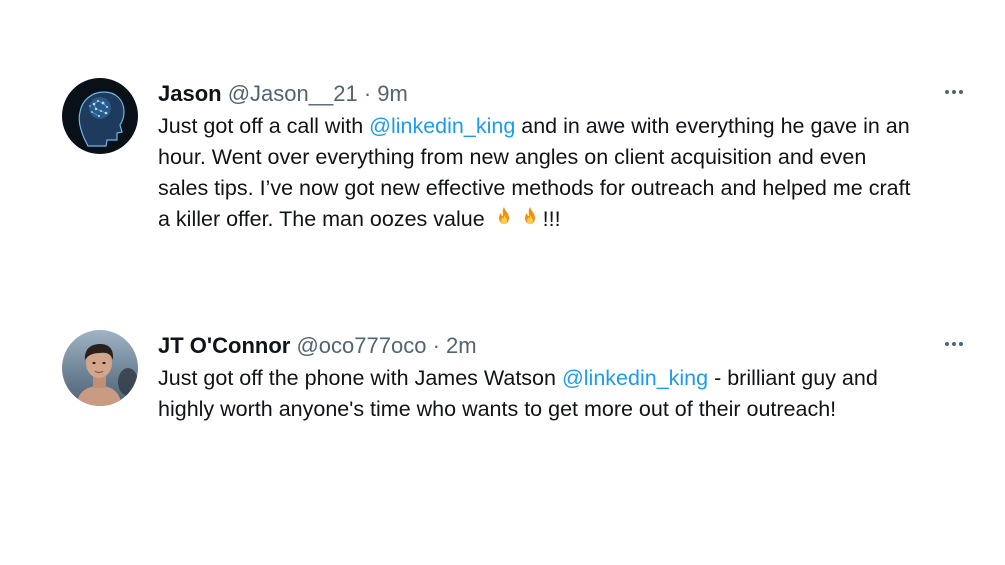 This screenshot has height=565, width=1005. Describe the element at coordinates (392, 93) in the screenshot. I see `timestamp: 9m` at that location.